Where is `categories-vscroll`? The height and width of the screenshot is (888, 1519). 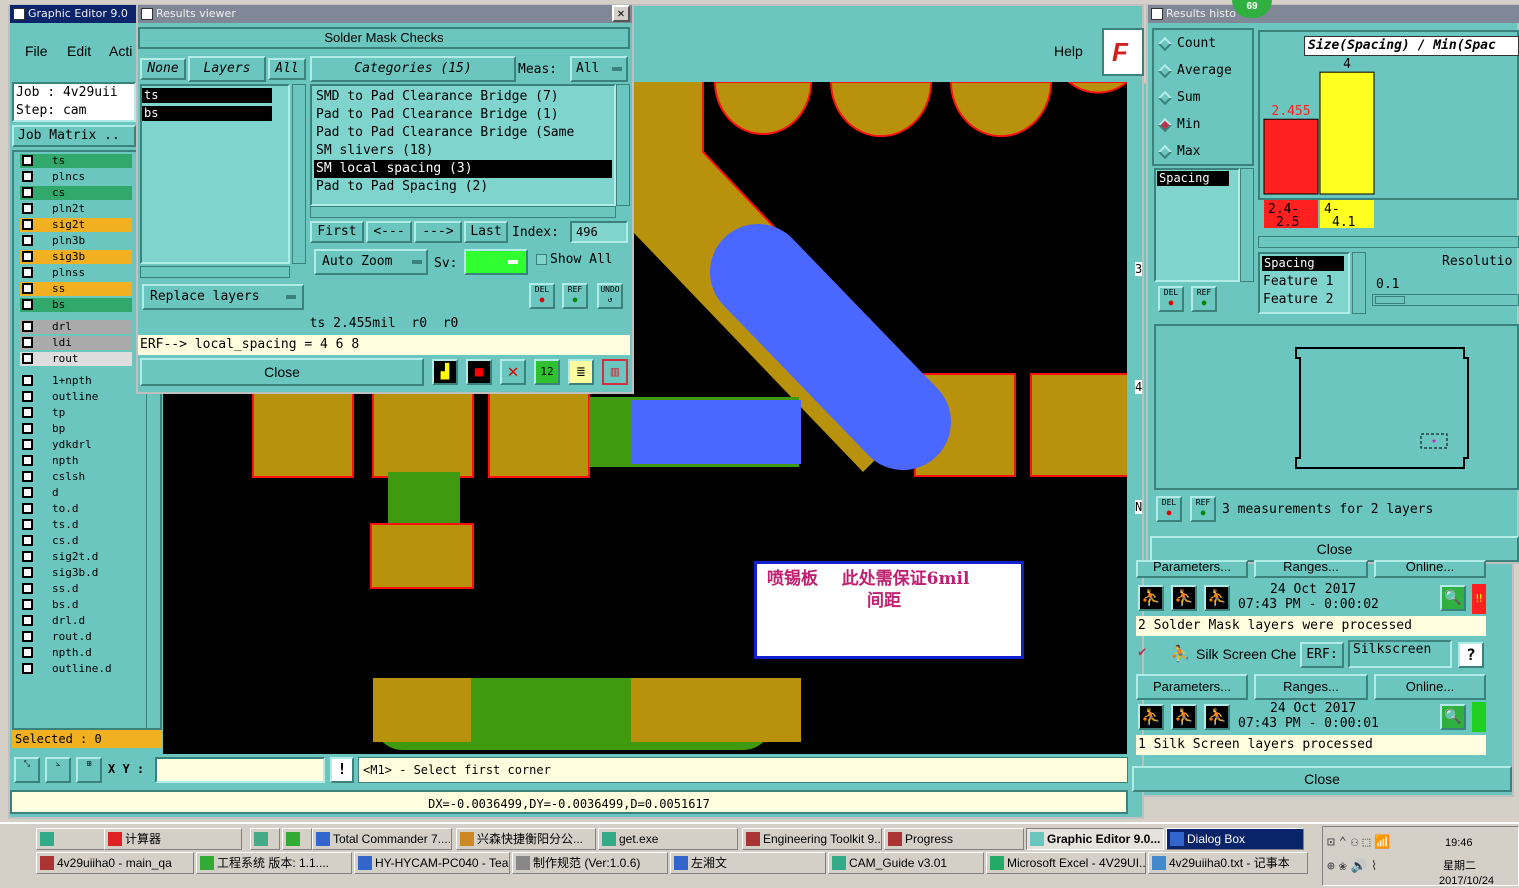 categories-vscroll is located at coordinates (623, 145).